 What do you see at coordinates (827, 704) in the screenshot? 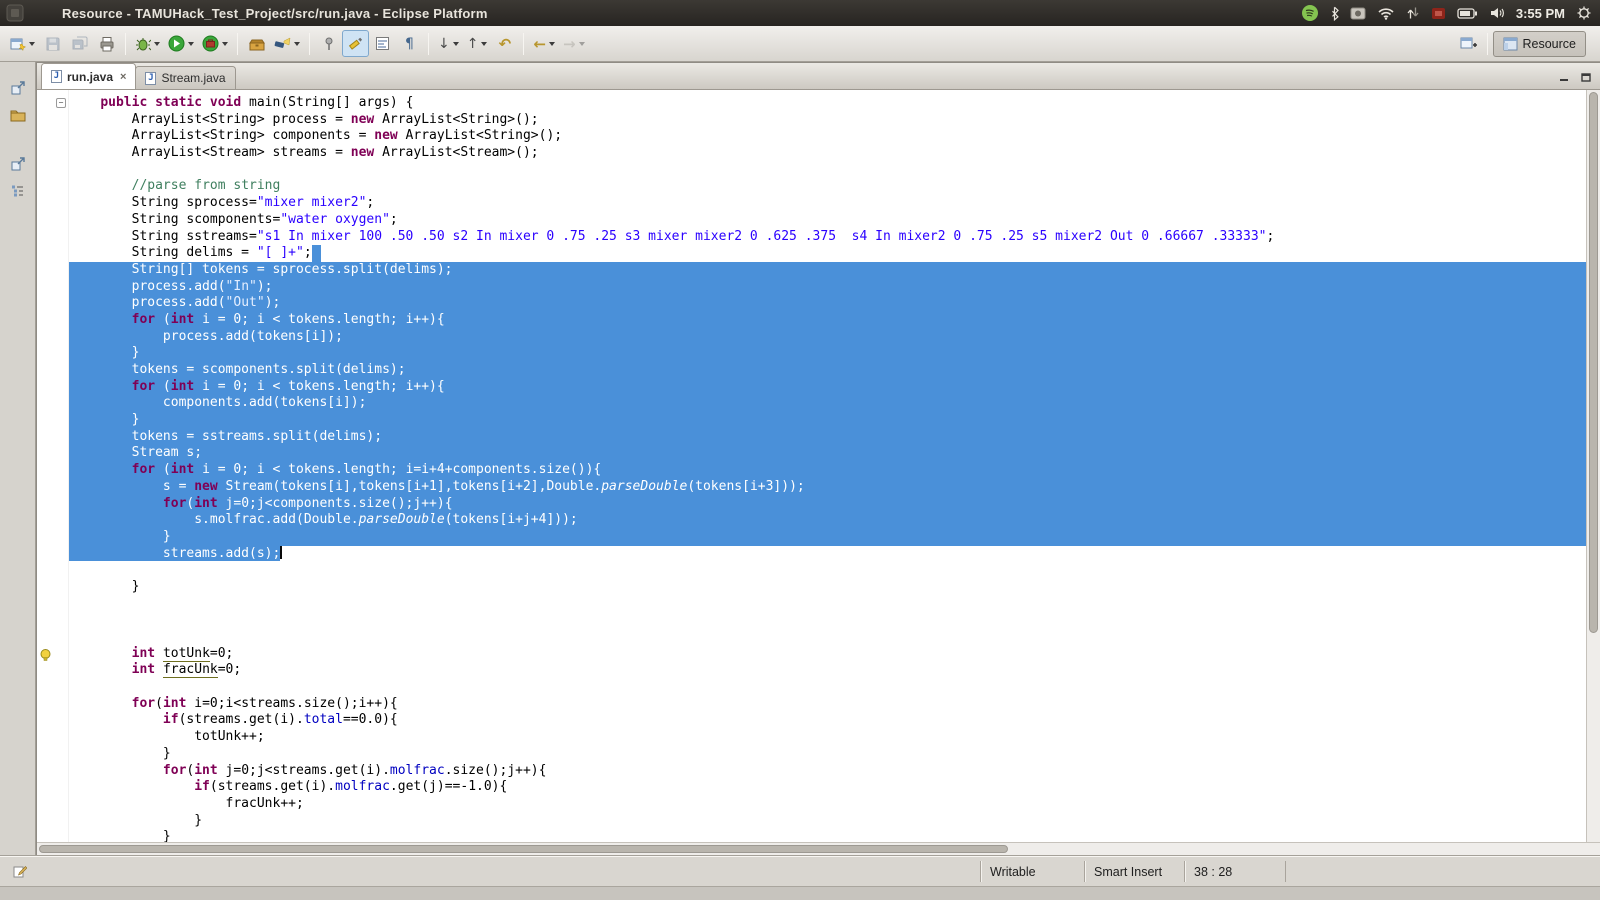
I see `code-line: for(int i=0;i<streams.size();i++){` at bounding box center [827, 704].